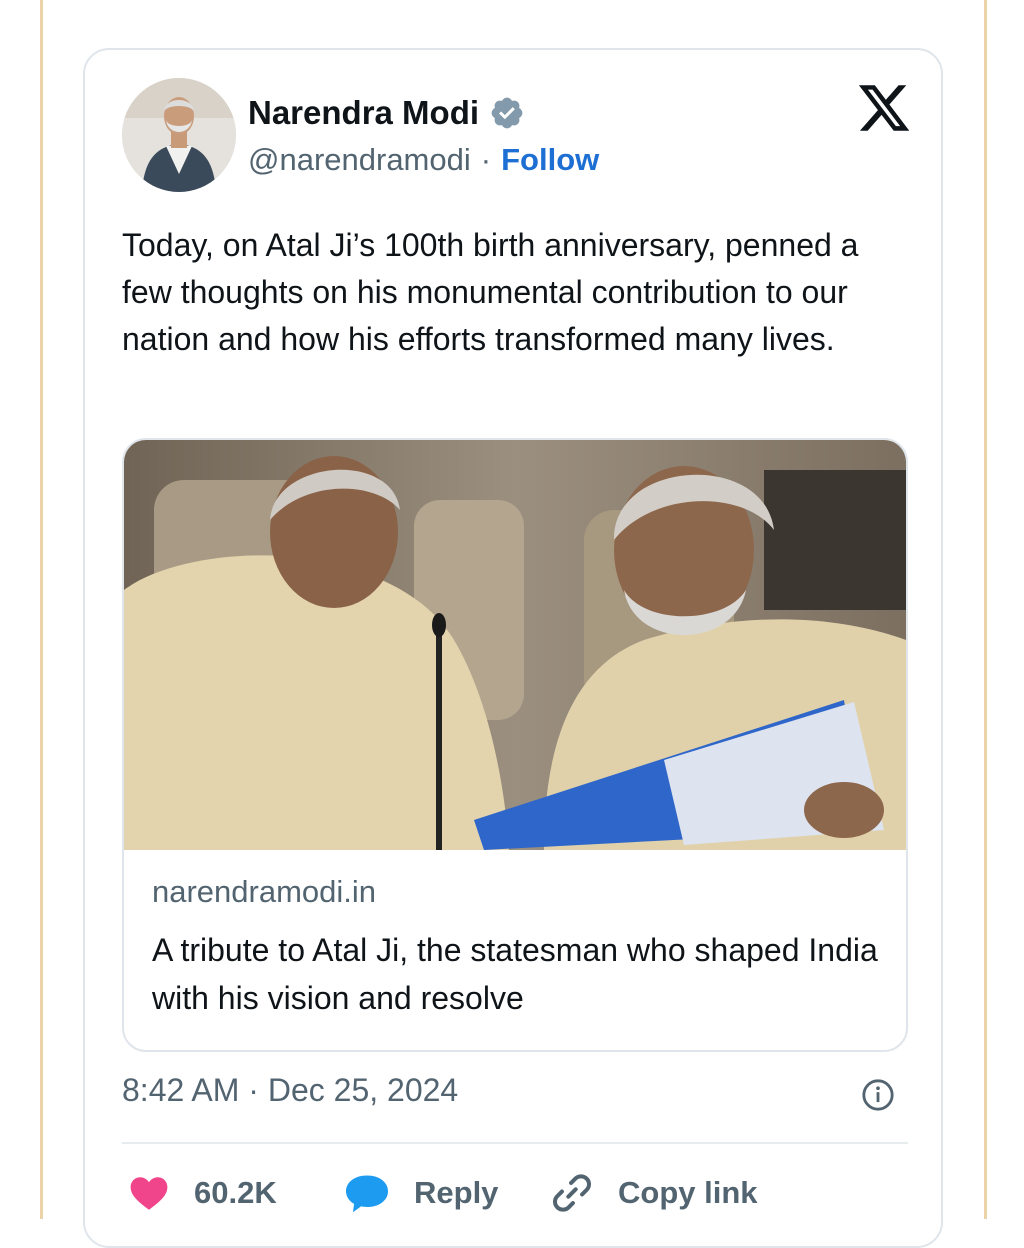 This screenshot has width=1024, height=1248. What do you see at coordinates (363, 113) in the screenshot?
I see `author-name: Narendra Modi` at bounding box center [363, 113].